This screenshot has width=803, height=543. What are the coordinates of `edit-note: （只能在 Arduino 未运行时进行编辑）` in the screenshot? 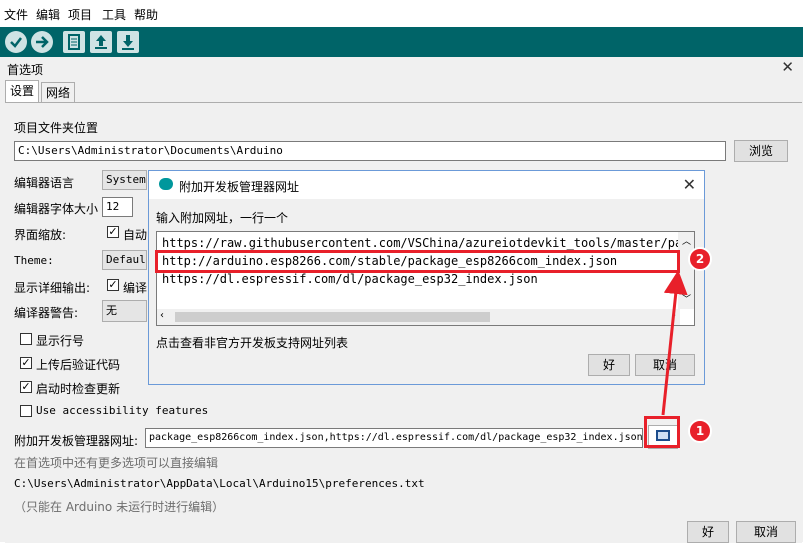 It's located at (119, 507).